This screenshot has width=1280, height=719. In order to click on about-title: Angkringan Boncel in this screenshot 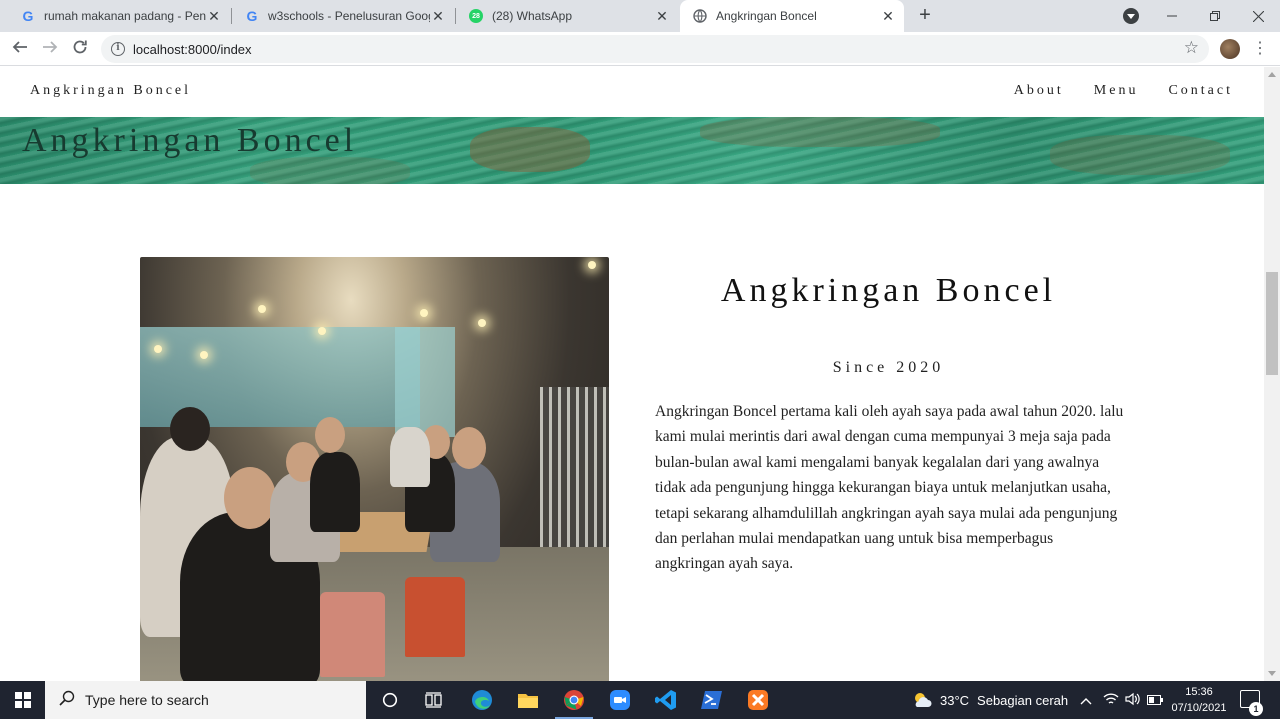, I will do `click(888, 290)`.